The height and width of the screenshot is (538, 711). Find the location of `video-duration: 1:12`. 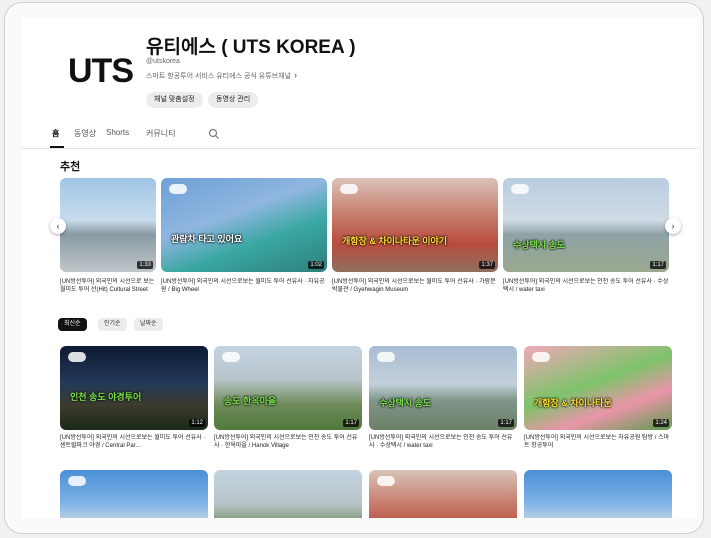

video-duration: 1:12 is located at coordinates (197, 423).